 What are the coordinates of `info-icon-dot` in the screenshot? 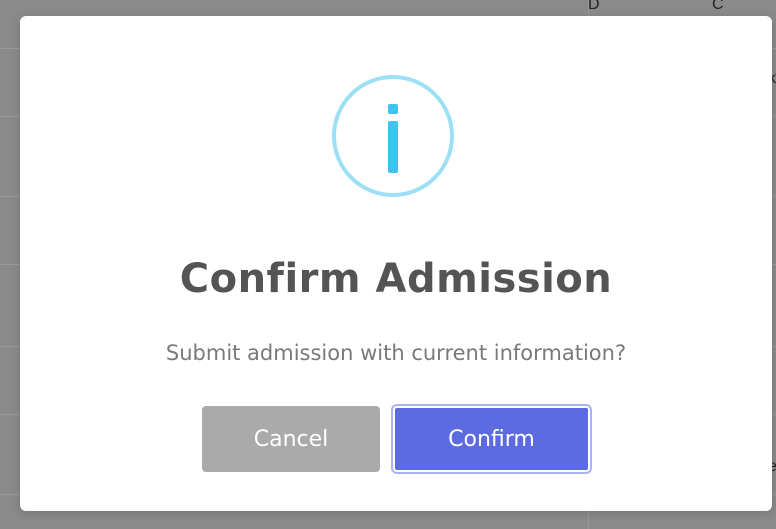 It's located at (393, 109).